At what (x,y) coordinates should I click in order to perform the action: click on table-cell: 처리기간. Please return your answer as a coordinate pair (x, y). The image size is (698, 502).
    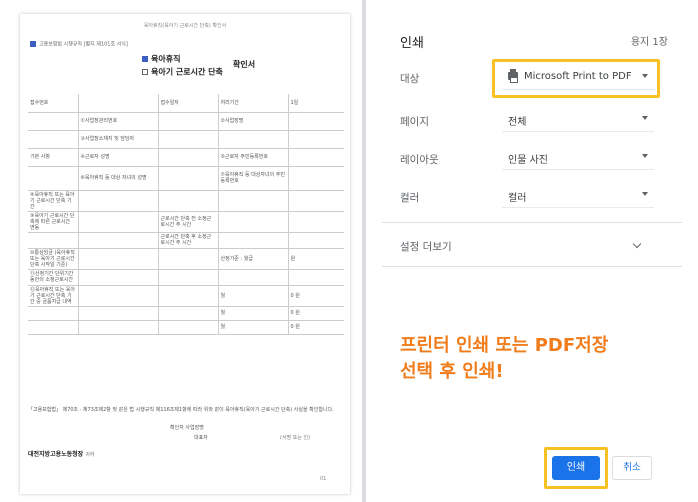
    Looking at the image, I should click on (253, 103).